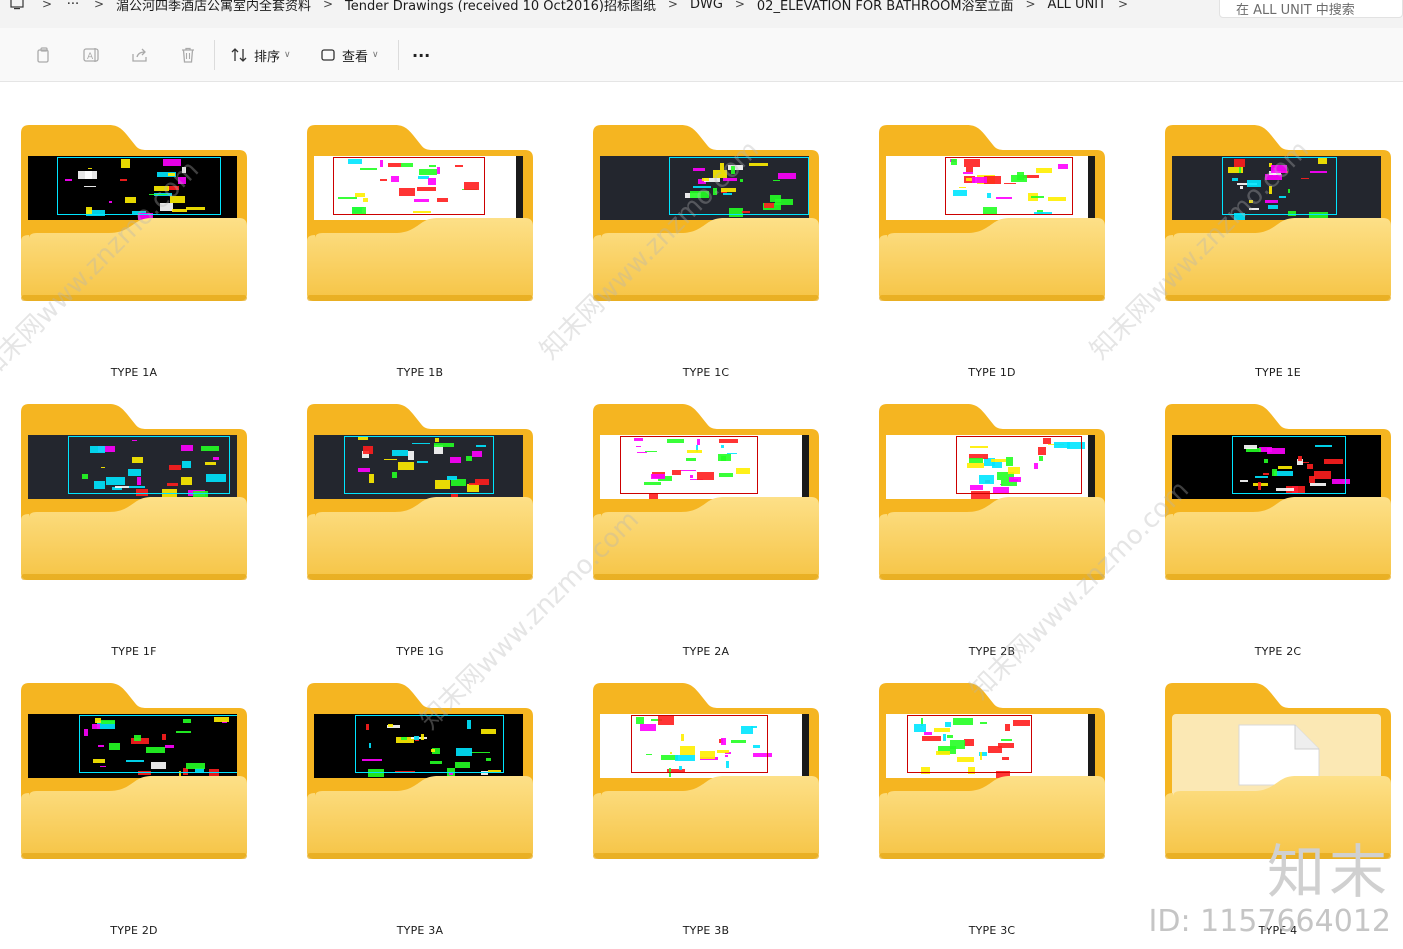  What do you see at coordinates (267, 57) in the screenshot?
I see `sort-label: 排序` at bounding box center [267, 57].